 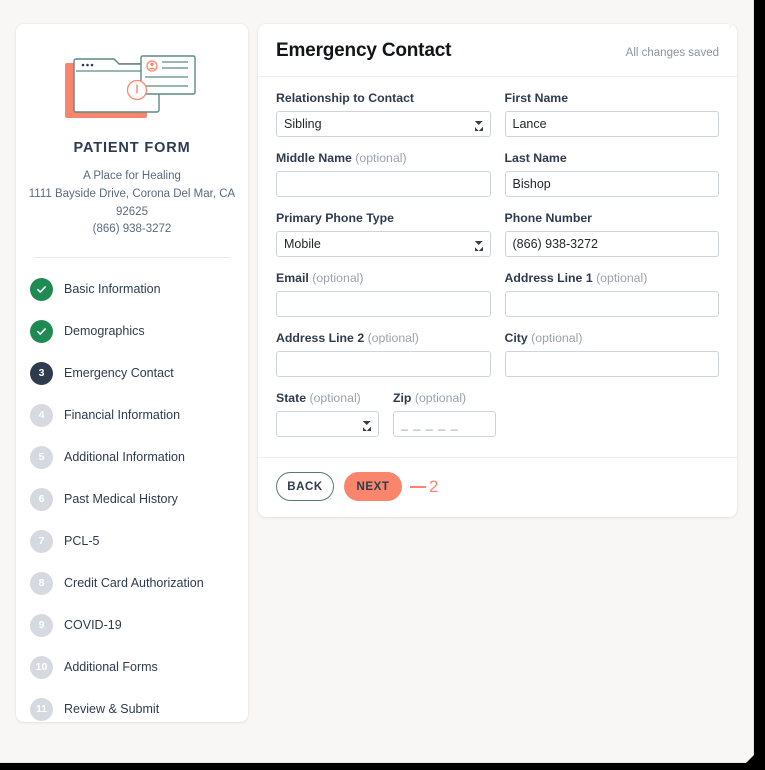 I want to click on label-city: City (optional), so click(x=612, y=338).